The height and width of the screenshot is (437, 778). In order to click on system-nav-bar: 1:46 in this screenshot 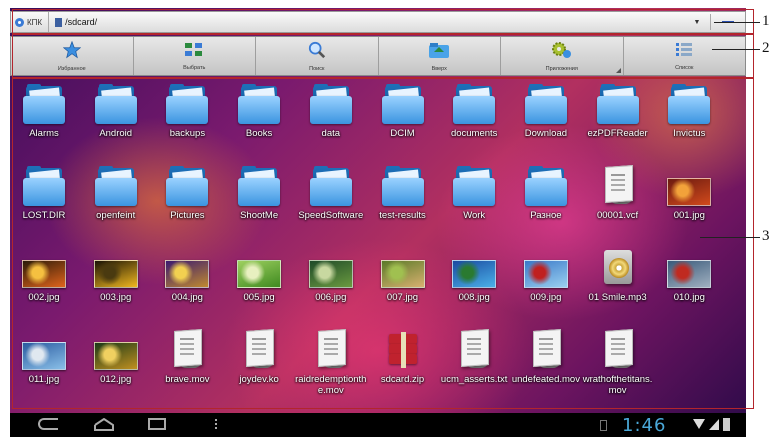, I will do `click(378, 425)`.